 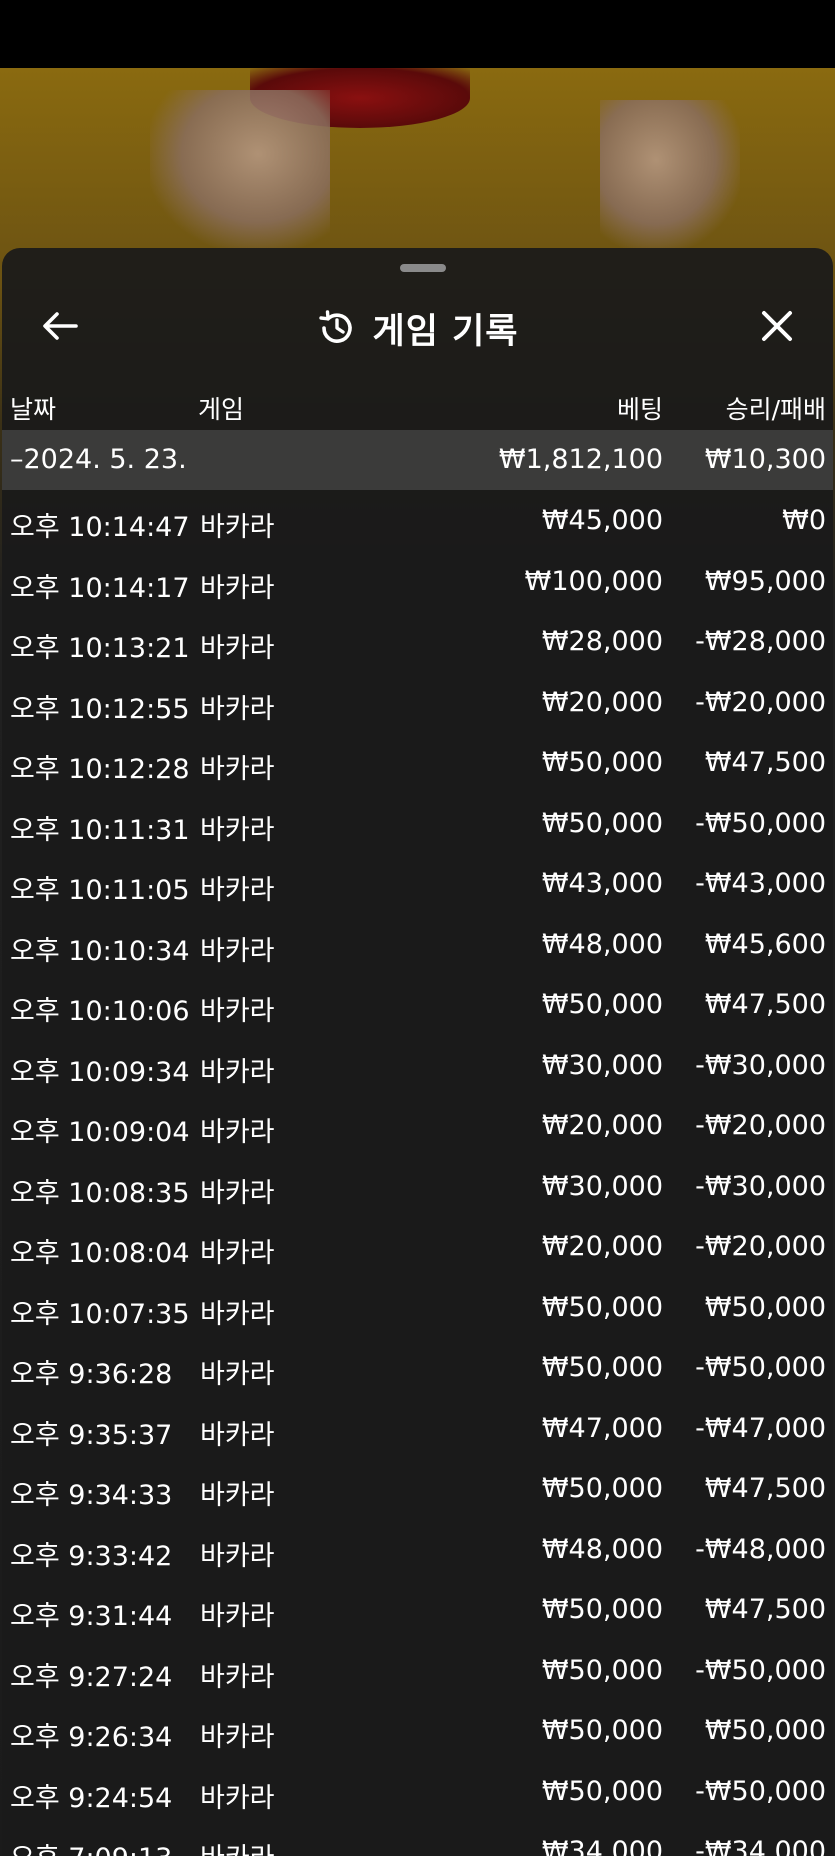 What do you see at coordinates (91, 1677) in the screenshot?
I see `row-time: 오후 9:27:24` at bounding box center [91, 1677].